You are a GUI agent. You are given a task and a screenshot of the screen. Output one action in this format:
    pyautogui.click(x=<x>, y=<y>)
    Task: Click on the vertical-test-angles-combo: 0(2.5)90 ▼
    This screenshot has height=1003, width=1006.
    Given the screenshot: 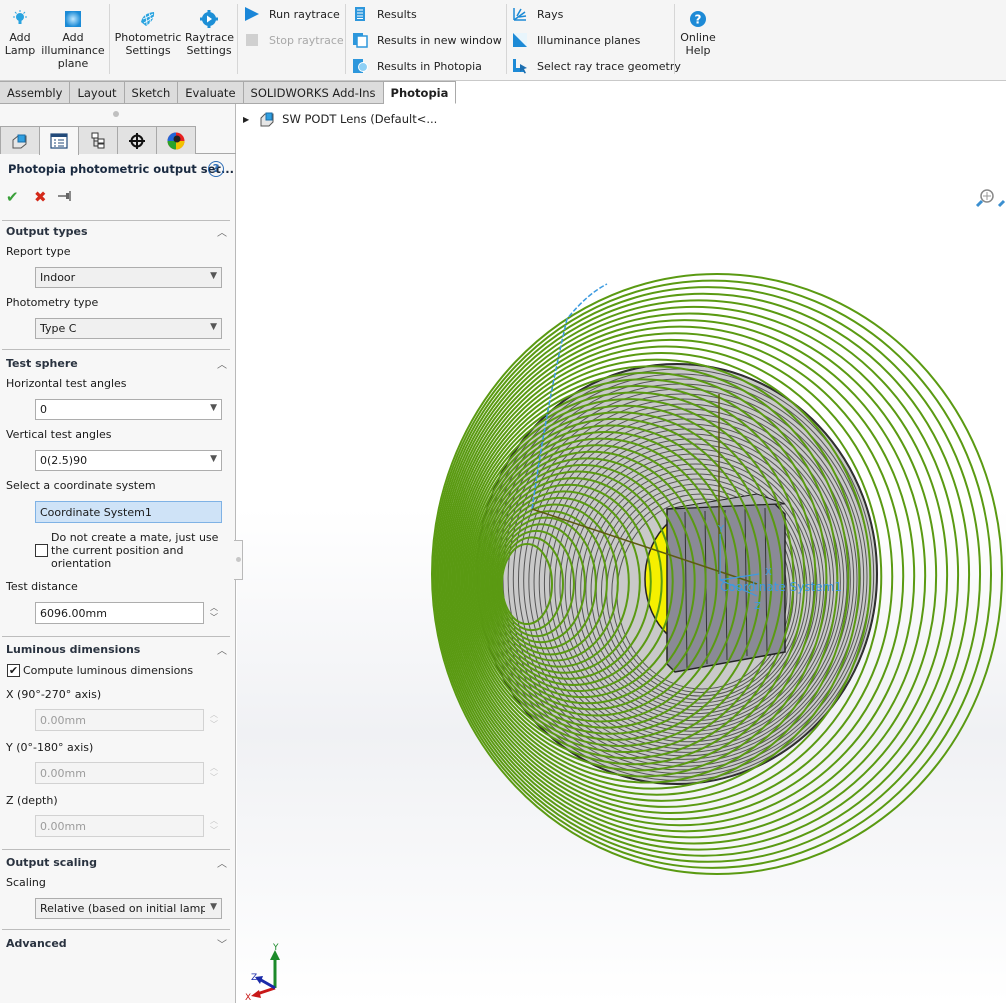 What is the action you would take?
    pyautogui.click(x=128, y=460)
    